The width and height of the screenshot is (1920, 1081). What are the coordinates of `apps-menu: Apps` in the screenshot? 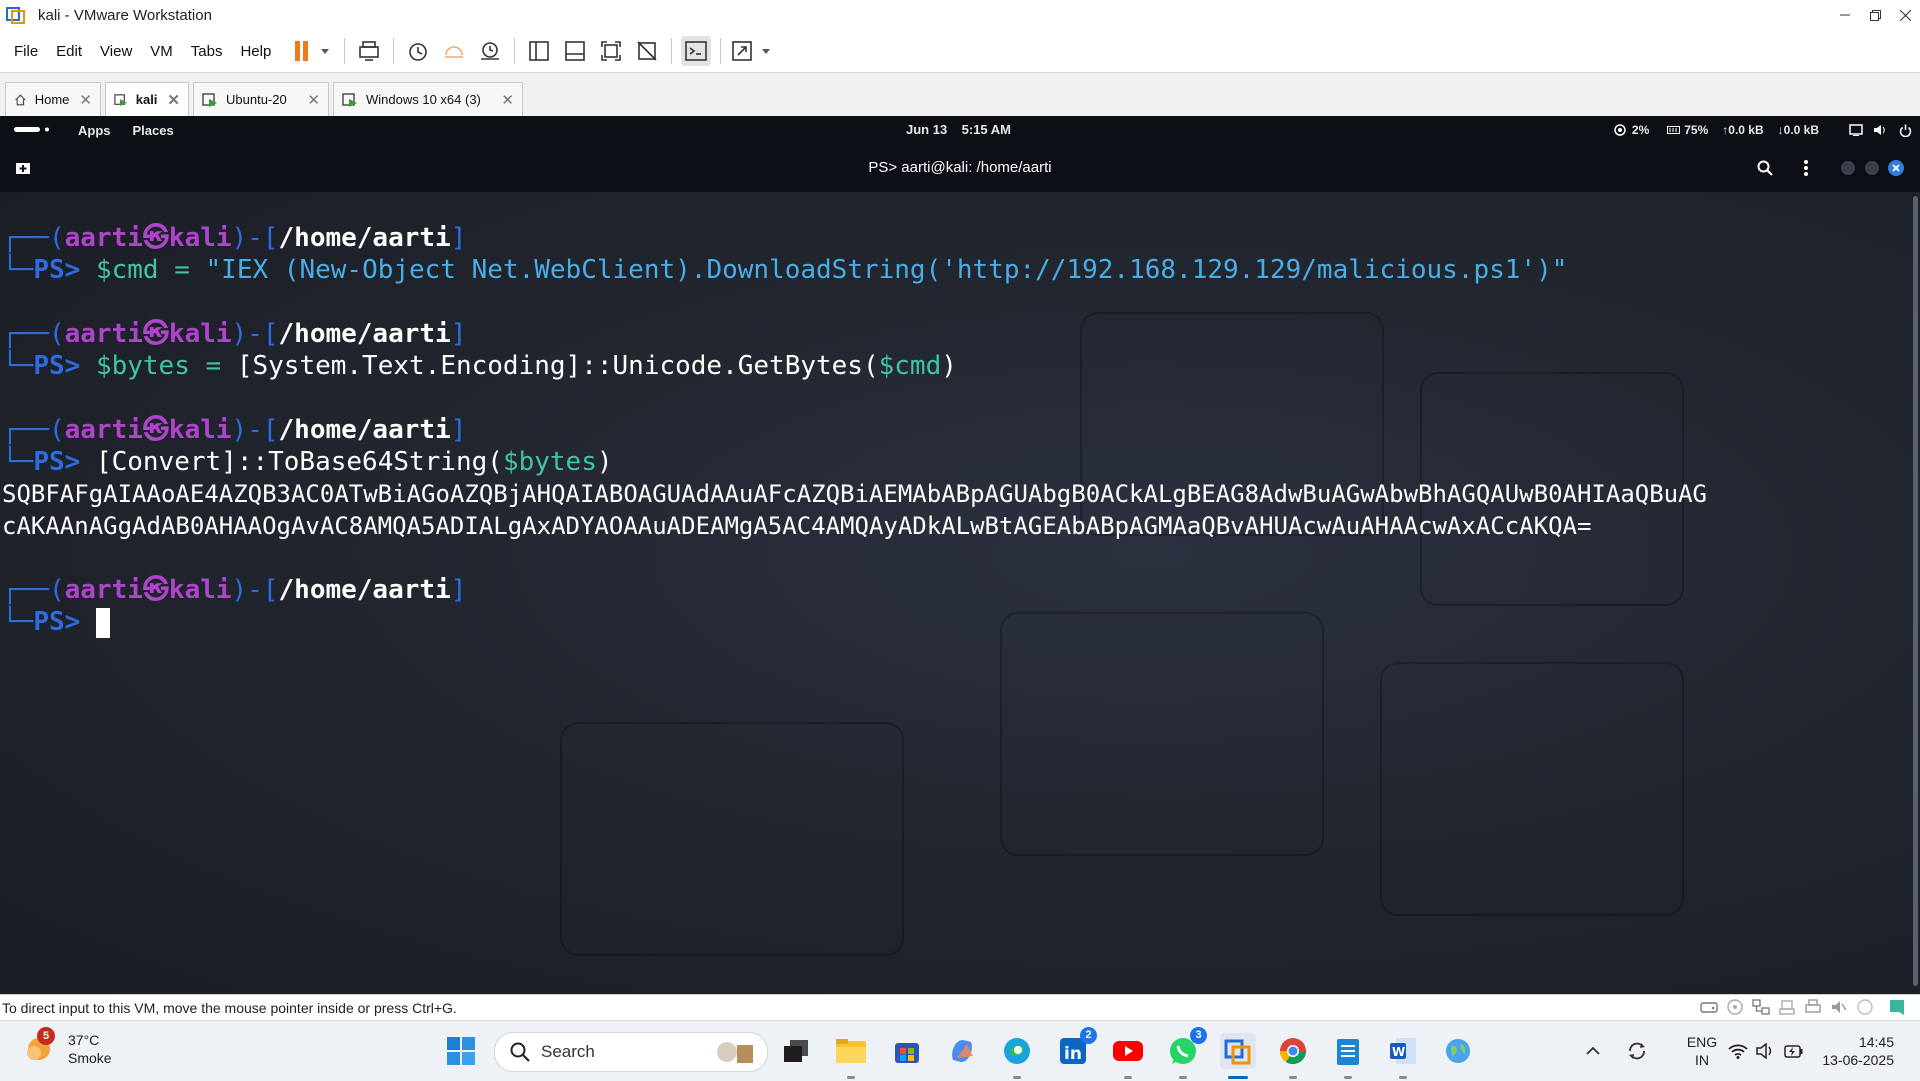 It's located at (94, 130).